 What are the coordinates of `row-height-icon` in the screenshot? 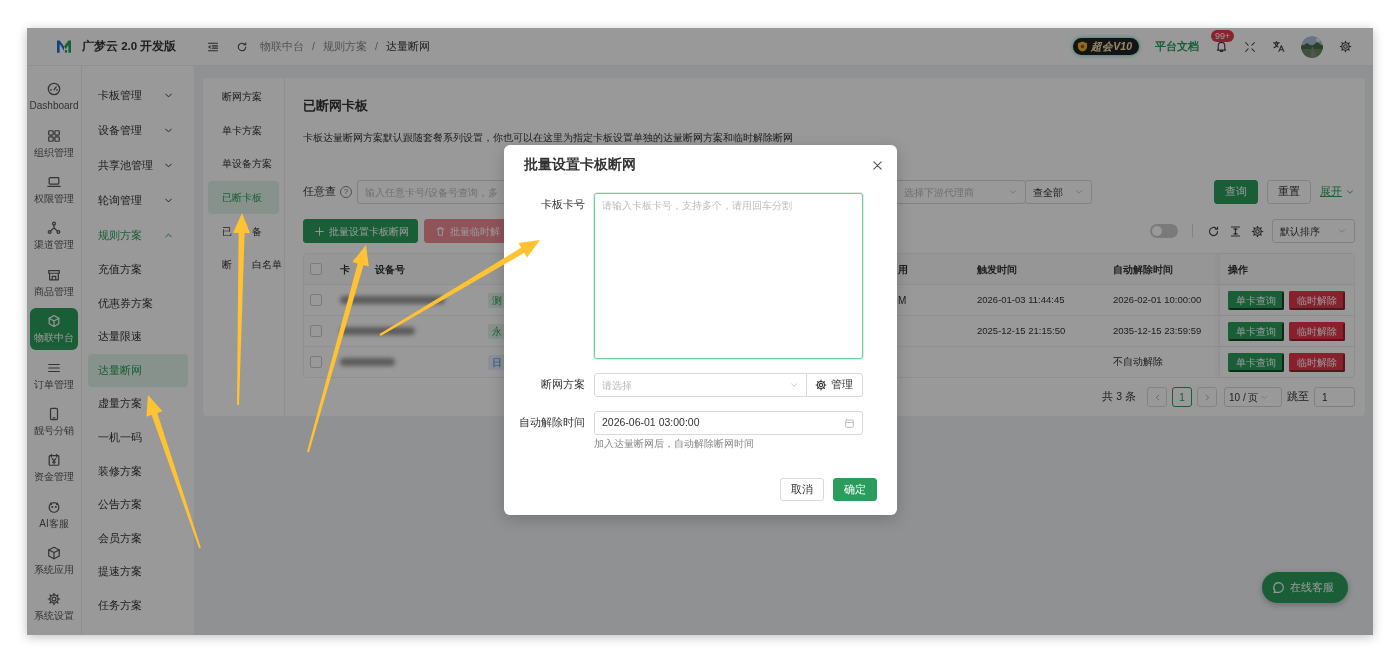 It's located at (1235, 231).